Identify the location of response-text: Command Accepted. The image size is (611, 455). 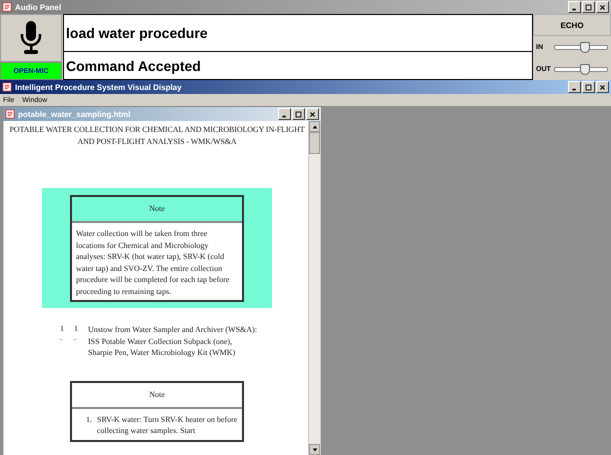
(298, 66).